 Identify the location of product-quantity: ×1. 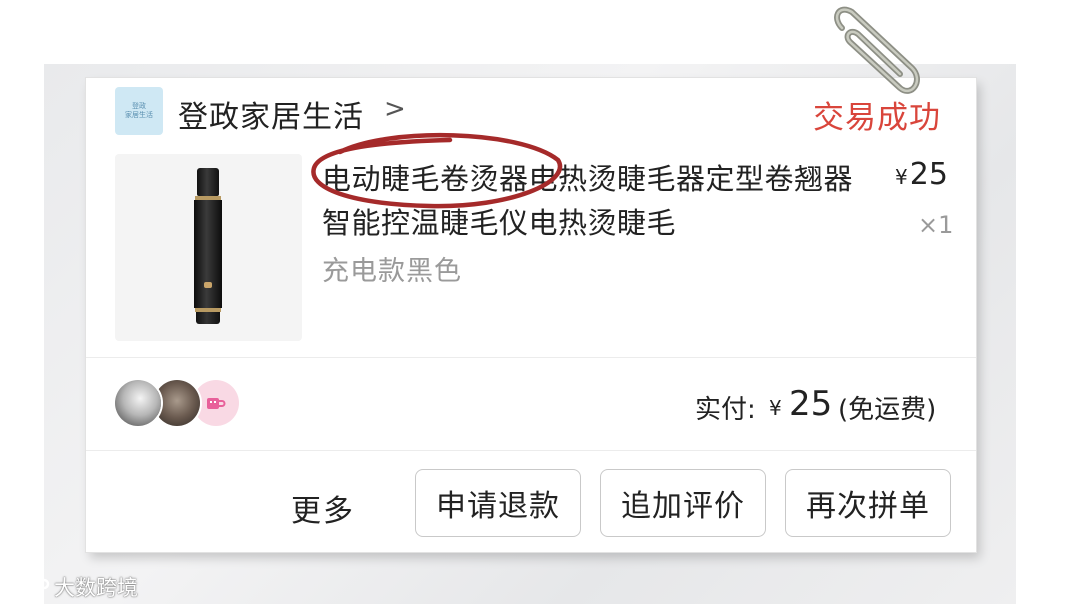
(936, 225).